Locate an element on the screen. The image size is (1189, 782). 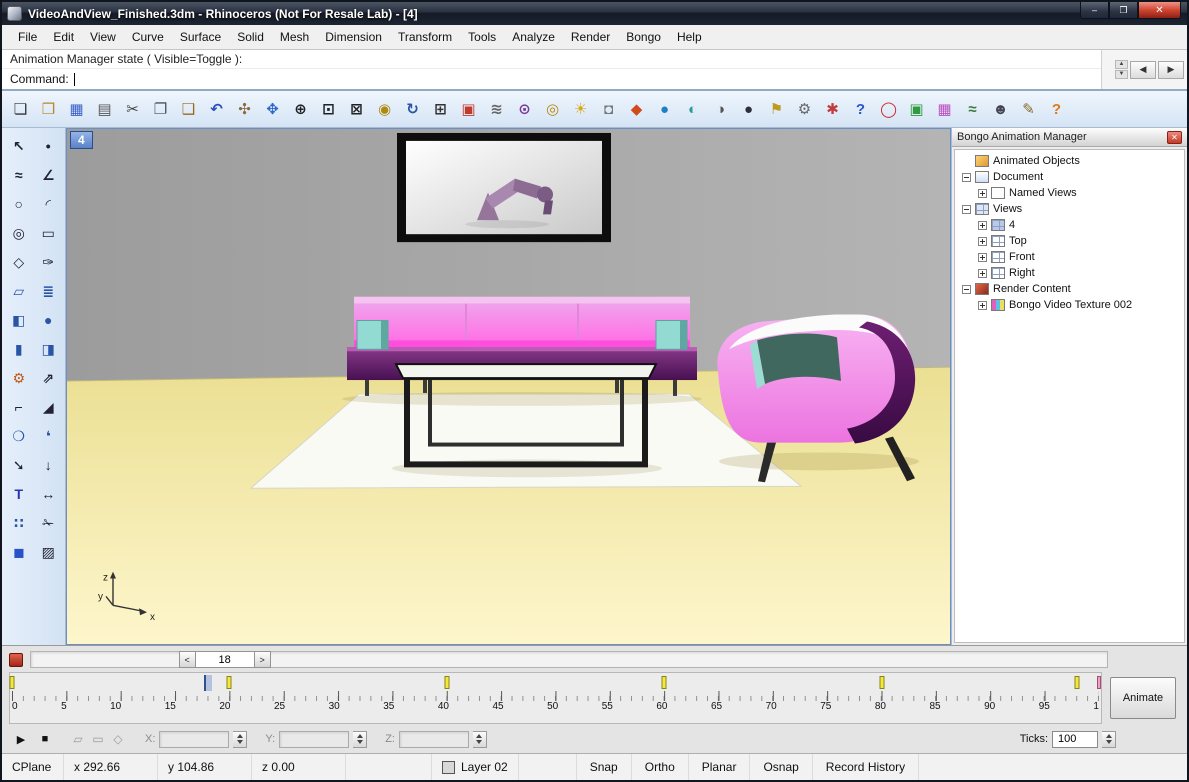
tree-item-top: Top is located at coordinates (1069, 241).